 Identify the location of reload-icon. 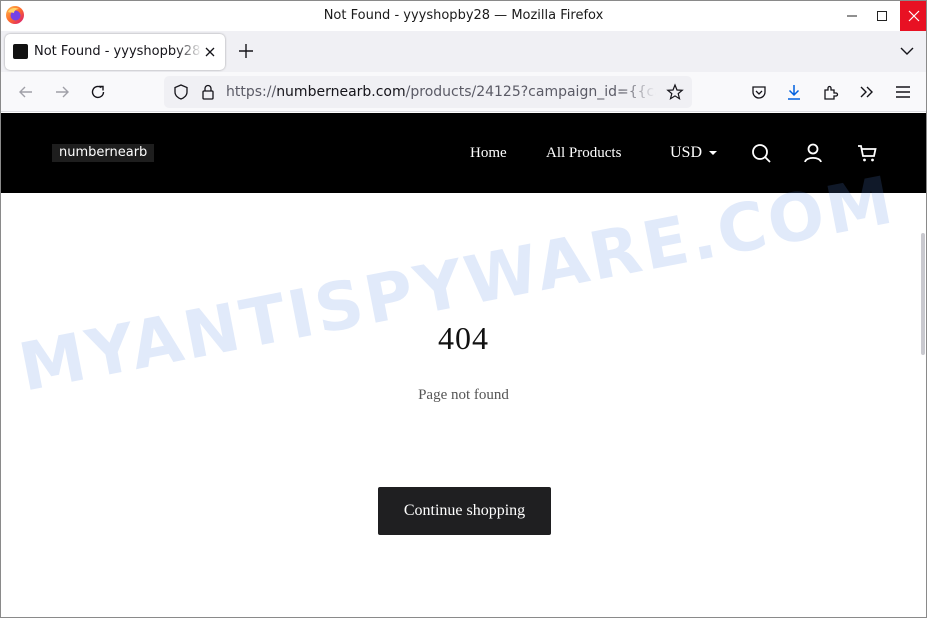
(98, 92).